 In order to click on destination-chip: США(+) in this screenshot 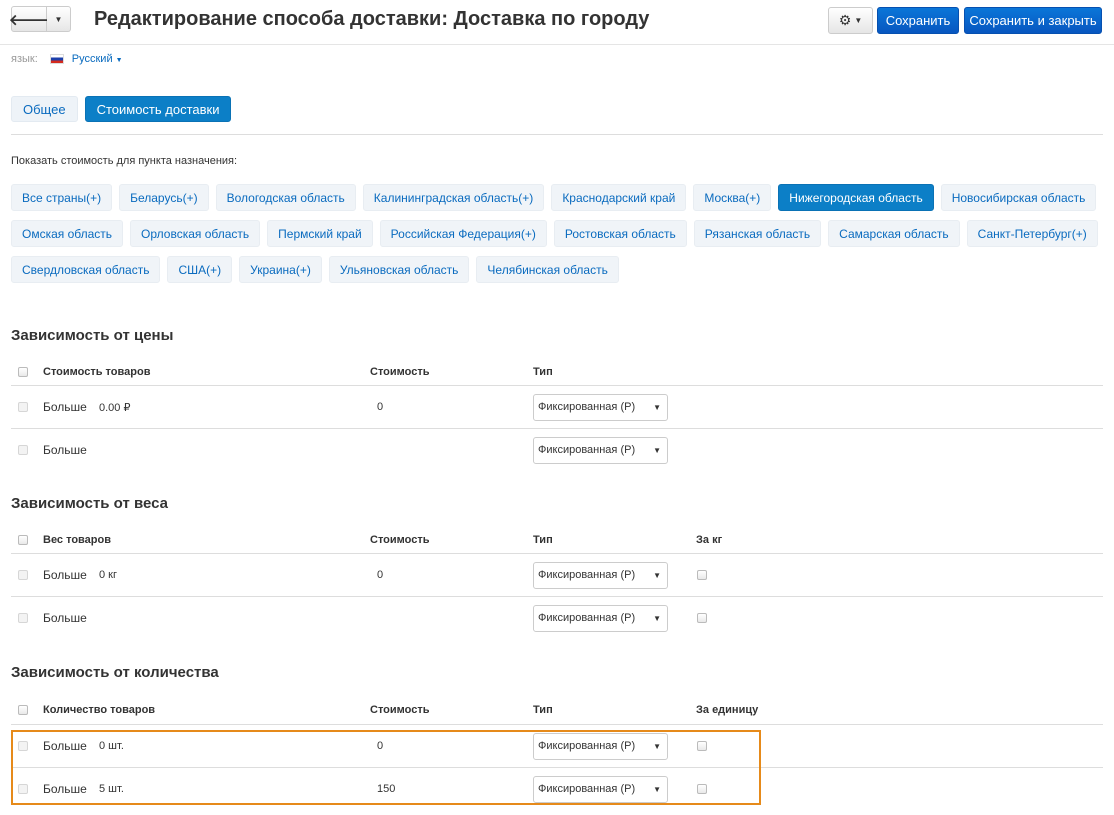, I will do `click(200, 269)`.